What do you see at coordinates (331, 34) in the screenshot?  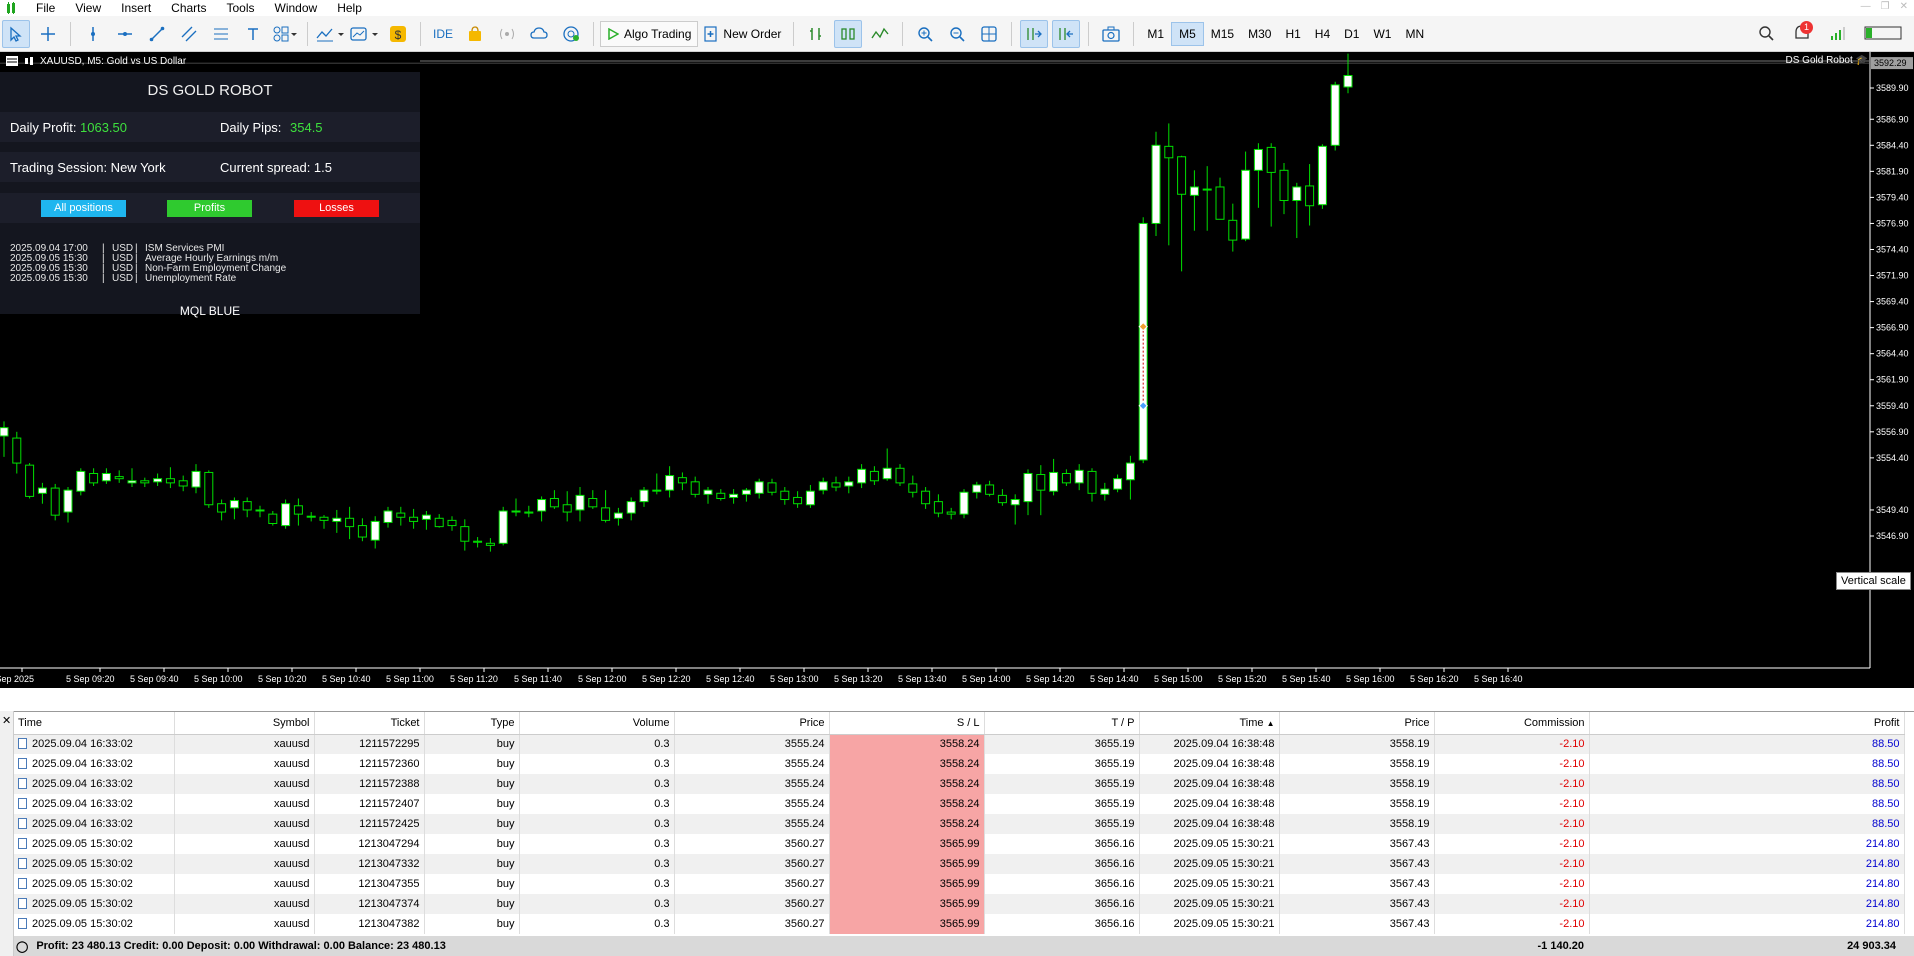 I see `indicators-dropdown-button` at bounding box center [331, 34].